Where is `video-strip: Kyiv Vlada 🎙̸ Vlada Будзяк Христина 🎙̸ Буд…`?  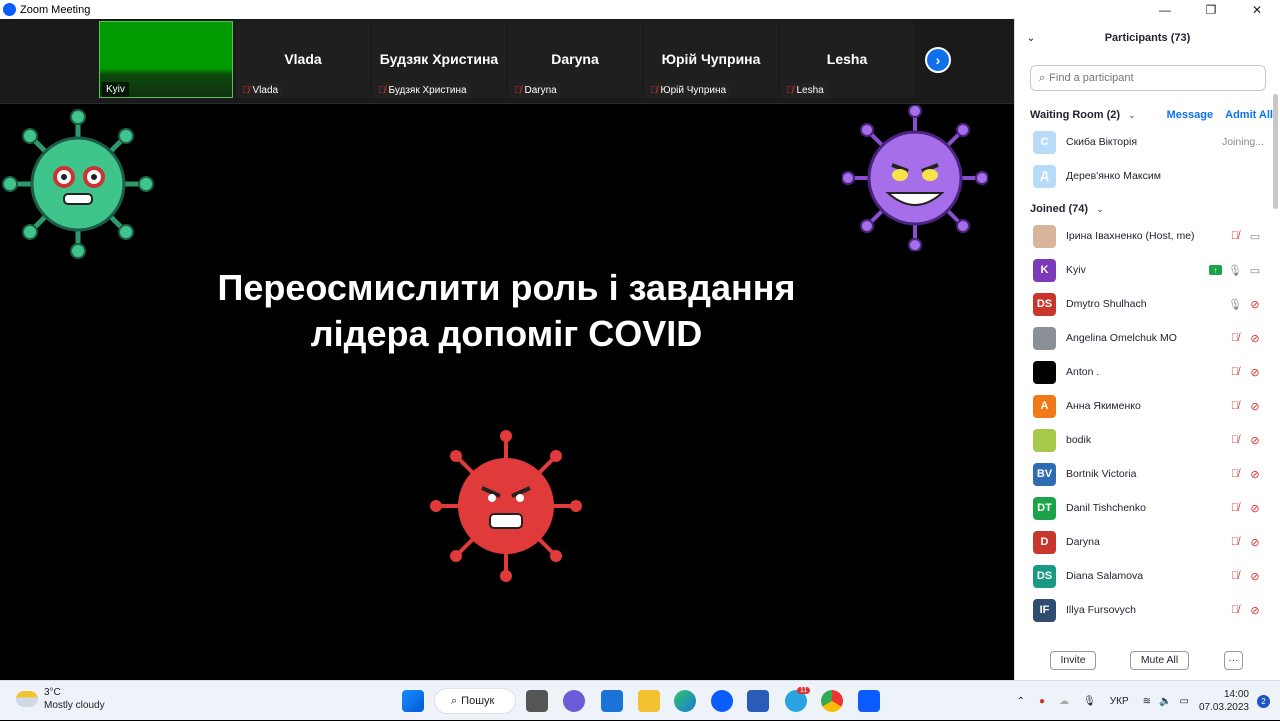
video-strip: Kyiv Vlada 🎙̸ Vlada Будзяк Христина 🎙̸ Буд… is located at coordinates (507, 61).